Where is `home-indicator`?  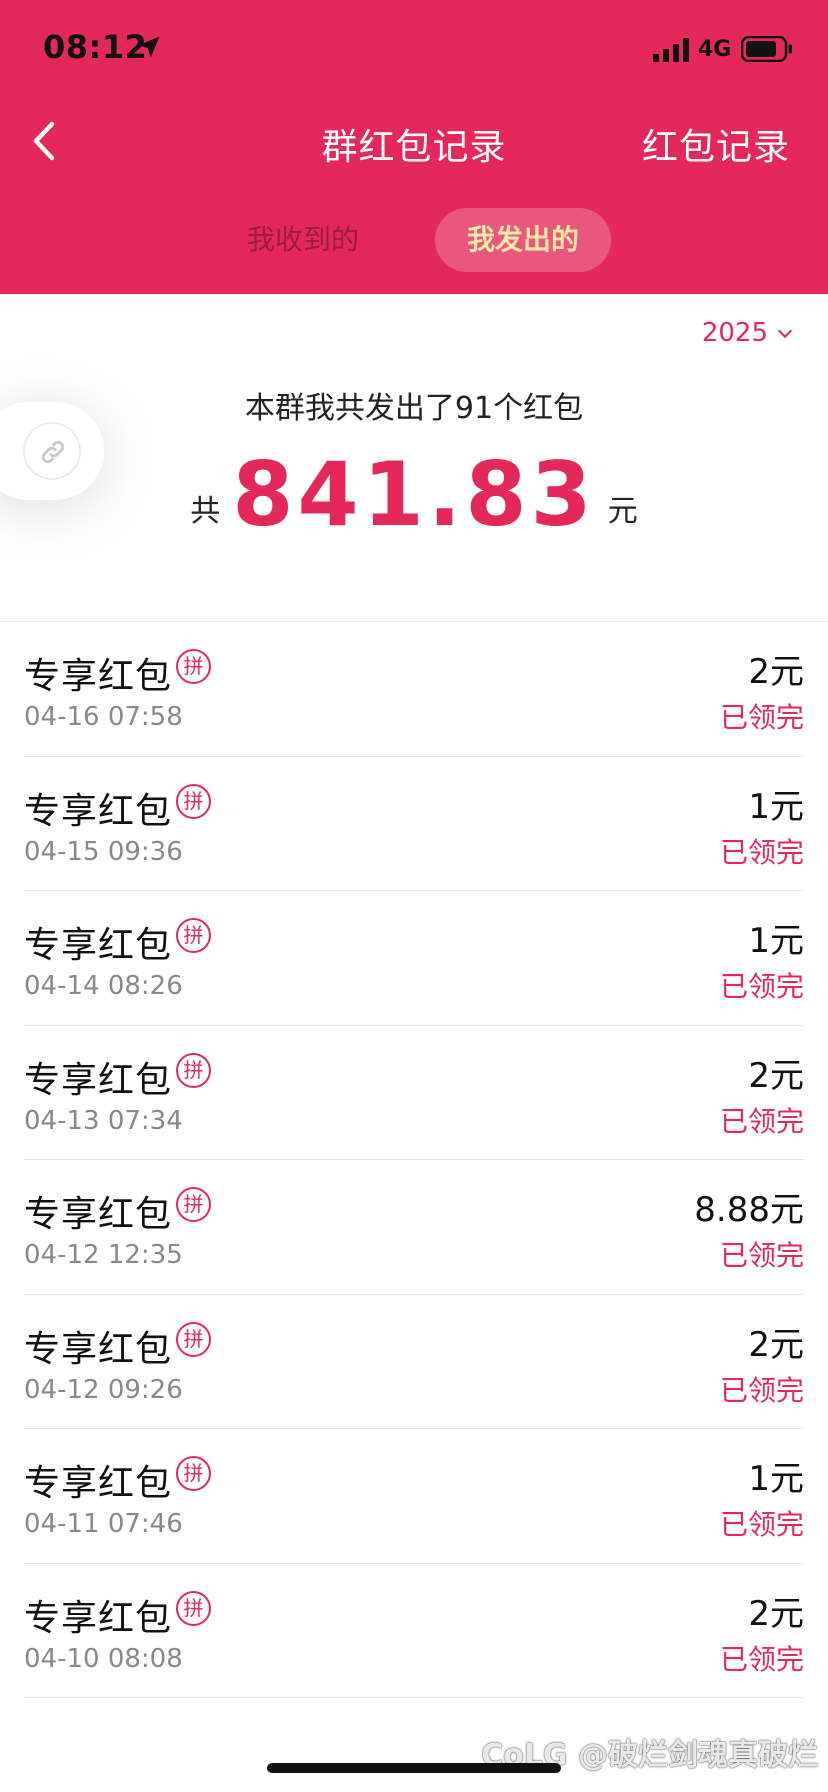
home-indicator is located at coordinates (414, 1768).